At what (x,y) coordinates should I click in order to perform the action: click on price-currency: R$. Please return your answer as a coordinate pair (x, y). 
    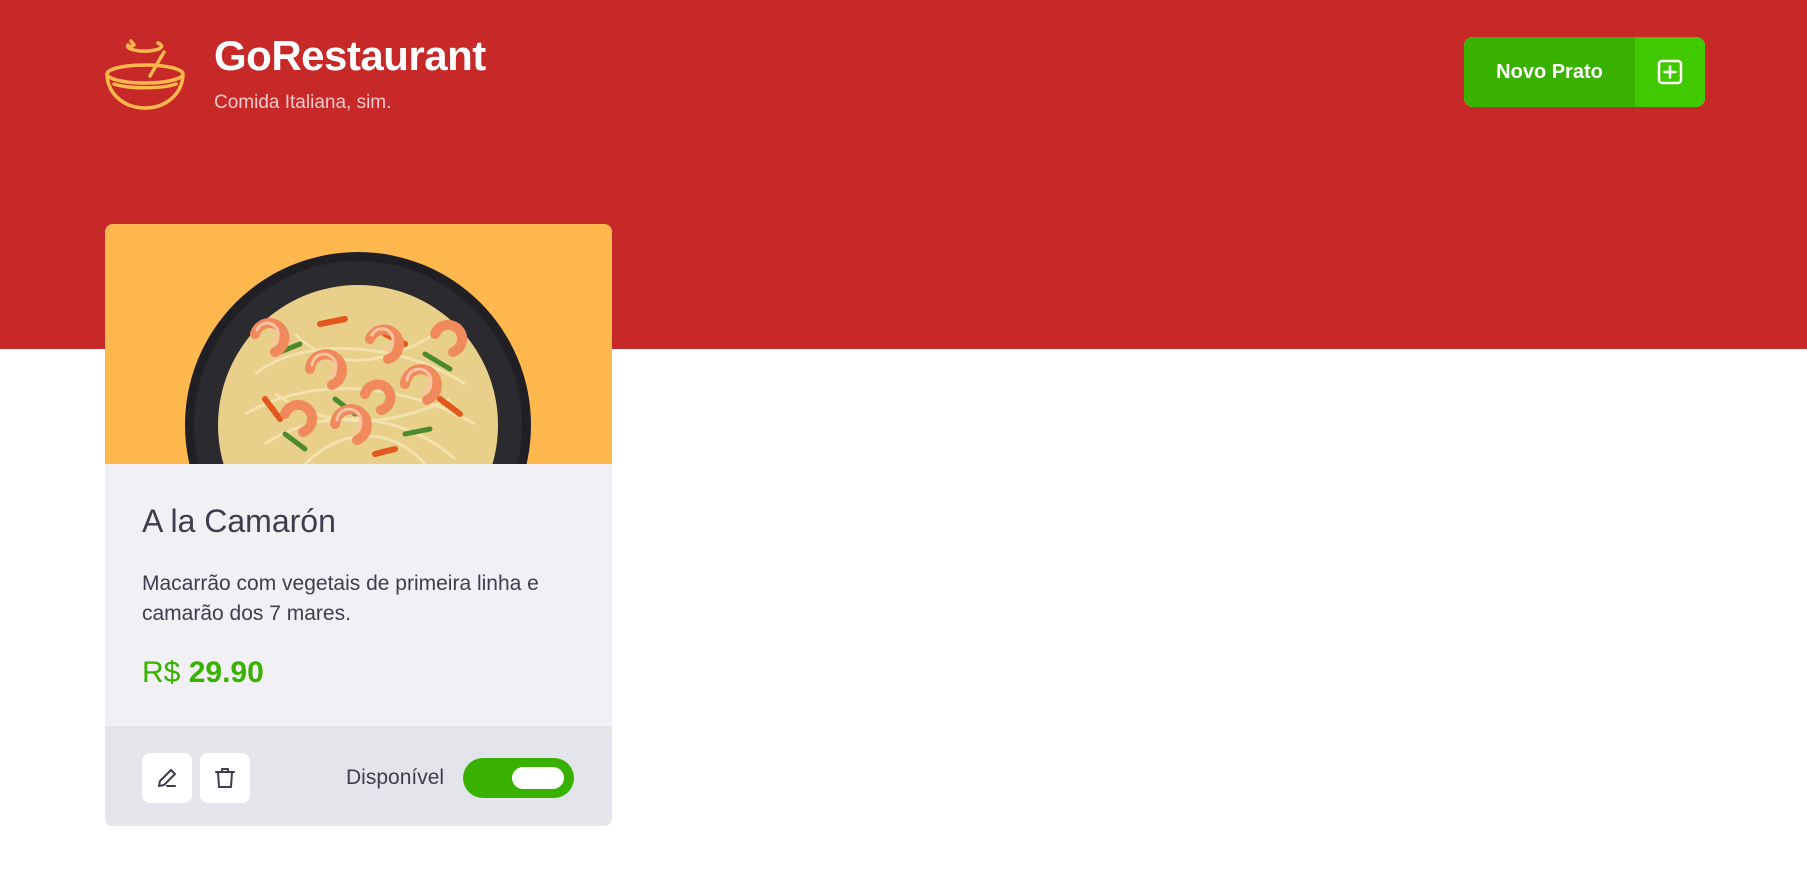
    Looking at the image, I should click on (161, 672).